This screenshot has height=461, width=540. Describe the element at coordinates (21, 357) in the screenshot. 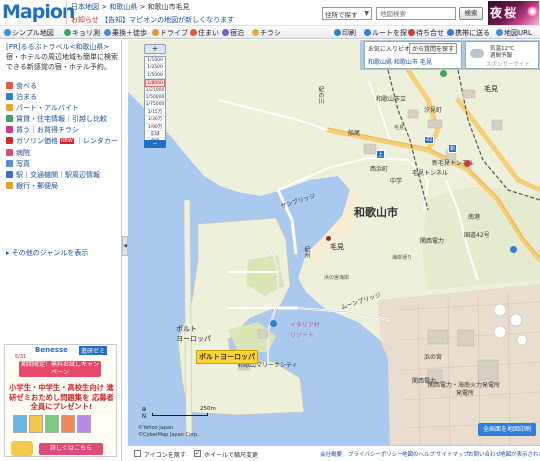

I see `ad-date-badge: 5/31` at that location.